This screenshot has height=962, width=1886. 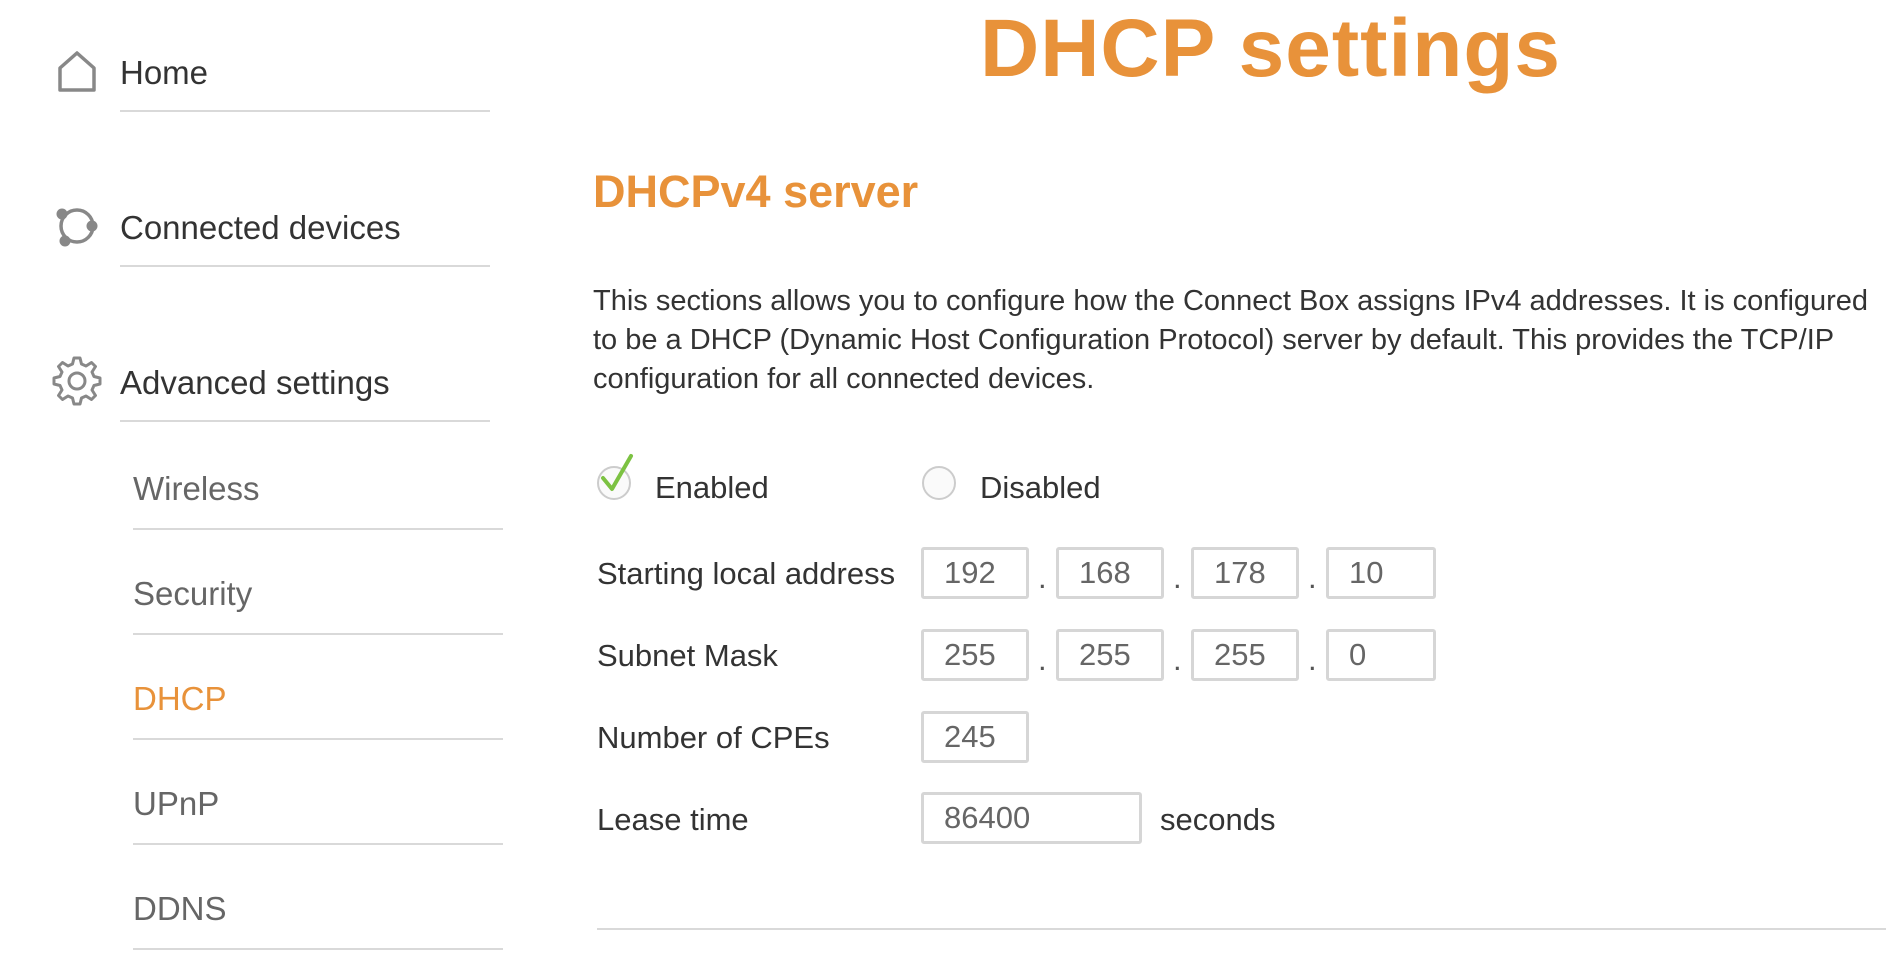 What do you see at coordinates (1218, 819) in the screenshot?
I see `lease-time-unit: seconds` at bounding box center [1218, 819].